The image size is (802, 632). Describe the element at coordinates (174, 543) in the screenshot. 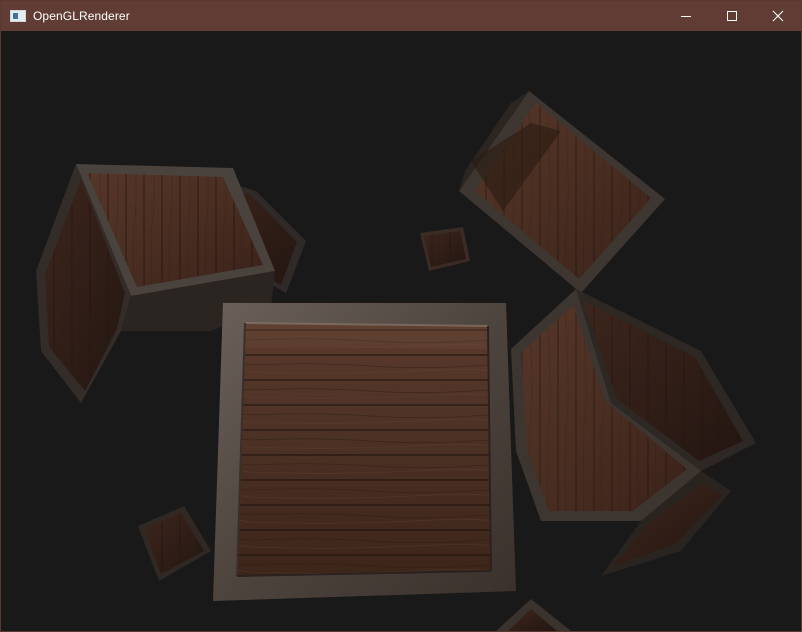

I see `crate-small-bottom-left` at that location.